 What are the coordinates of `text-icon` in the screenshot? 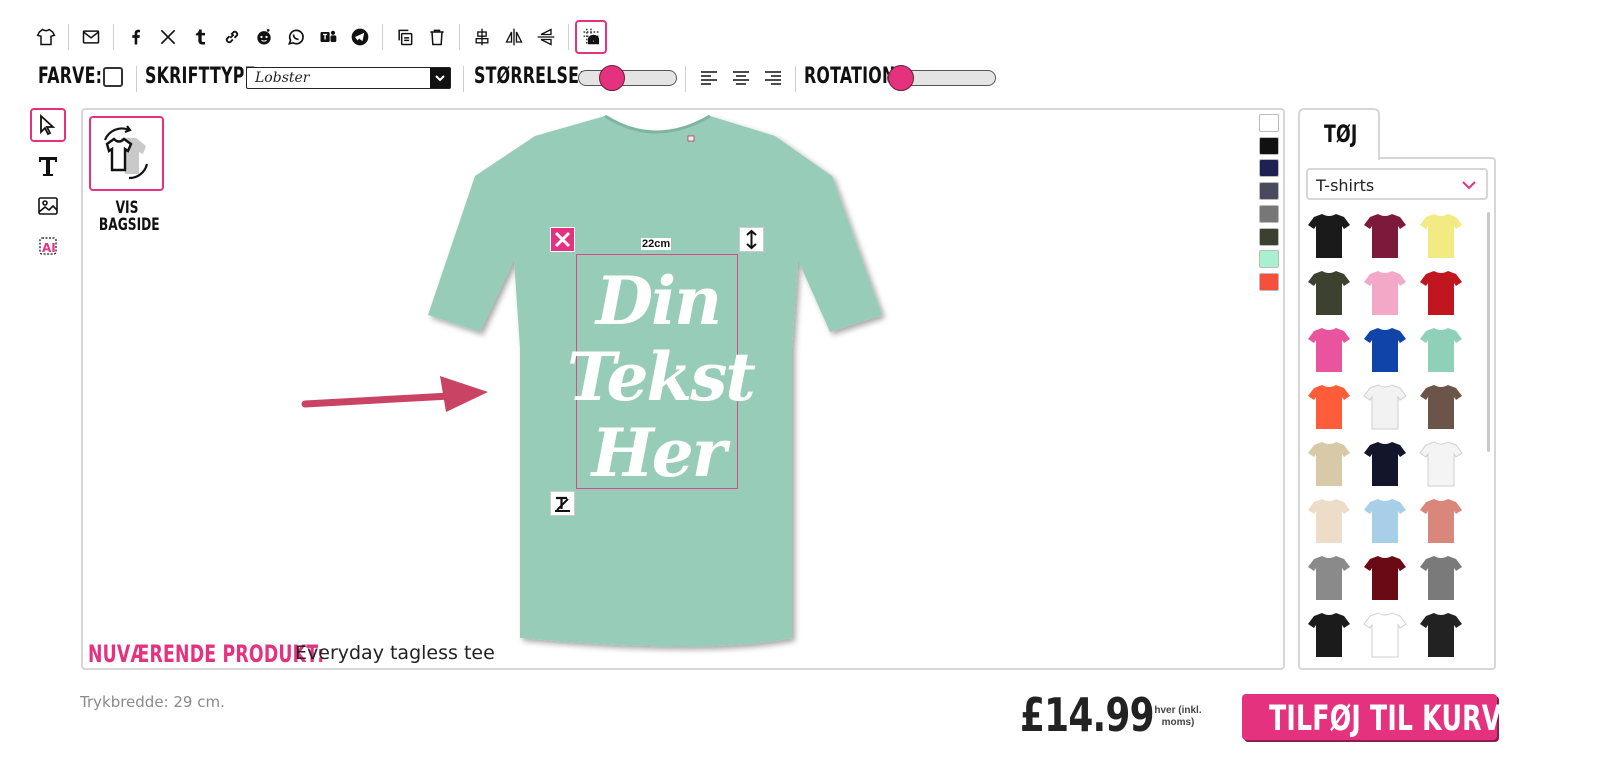 It's located at (48, 166).